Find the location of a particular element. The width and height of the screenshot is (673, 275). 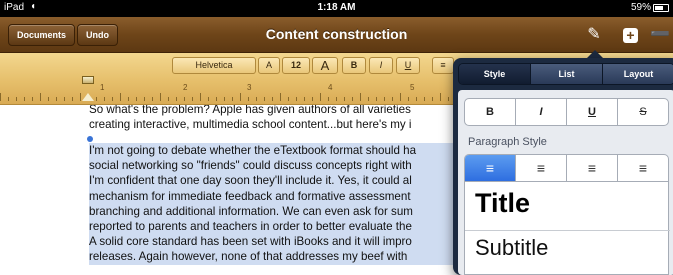

justify-button: ≡ is located at coordinates (643, 168).